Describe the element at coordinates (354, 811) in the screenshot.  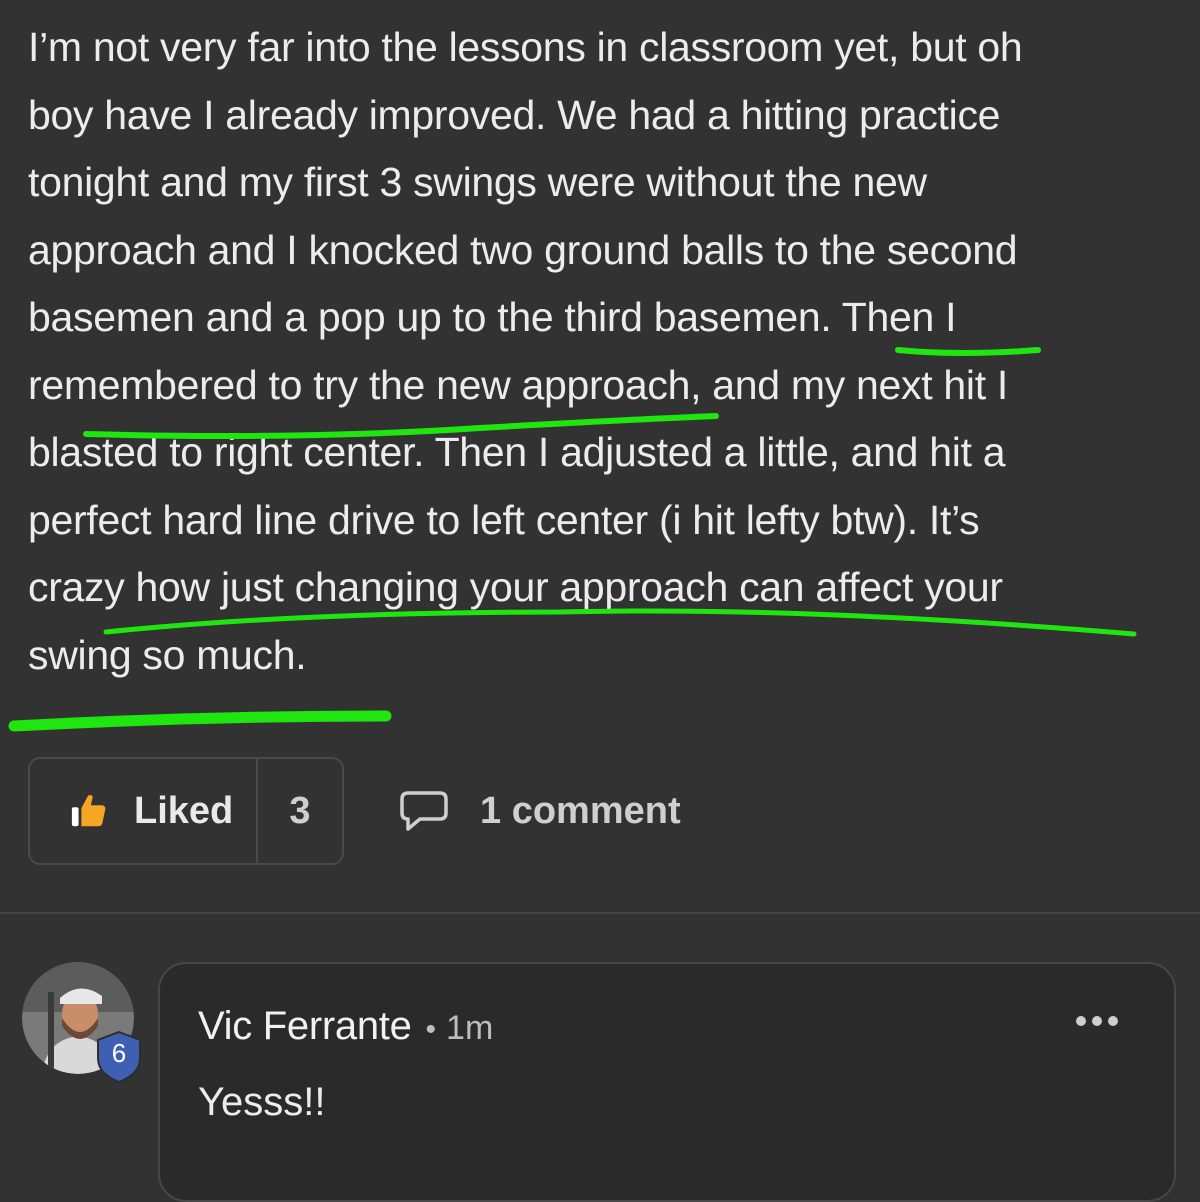
I see `post-actions: Liked 3 1 comment` at that location.